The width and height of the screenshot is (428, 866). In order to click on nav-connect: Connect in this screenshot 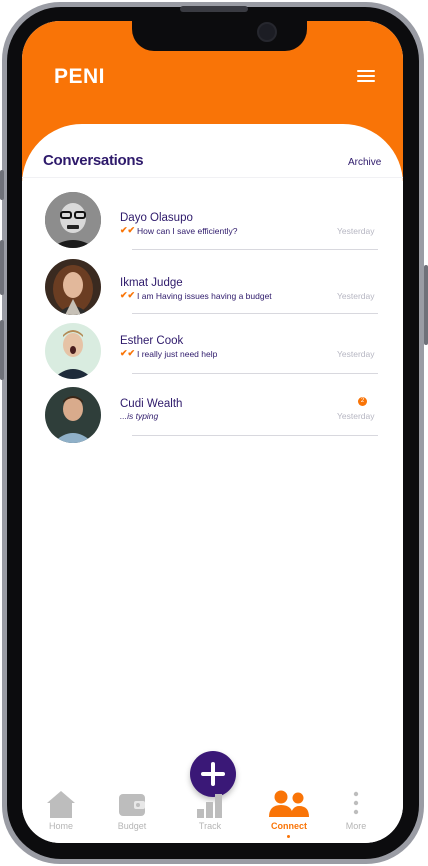, I will do `click(289, 812)`.